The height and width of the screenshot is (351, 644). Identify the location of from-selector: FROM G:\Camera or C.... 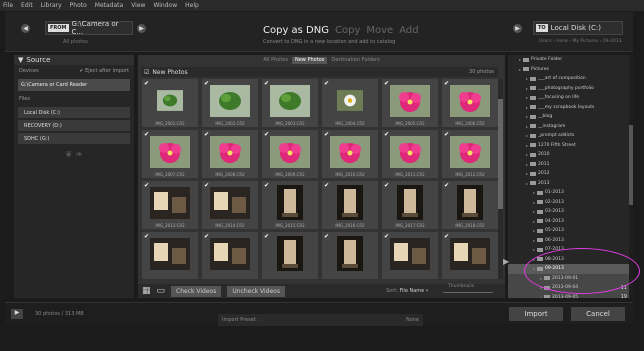
(89, 28).